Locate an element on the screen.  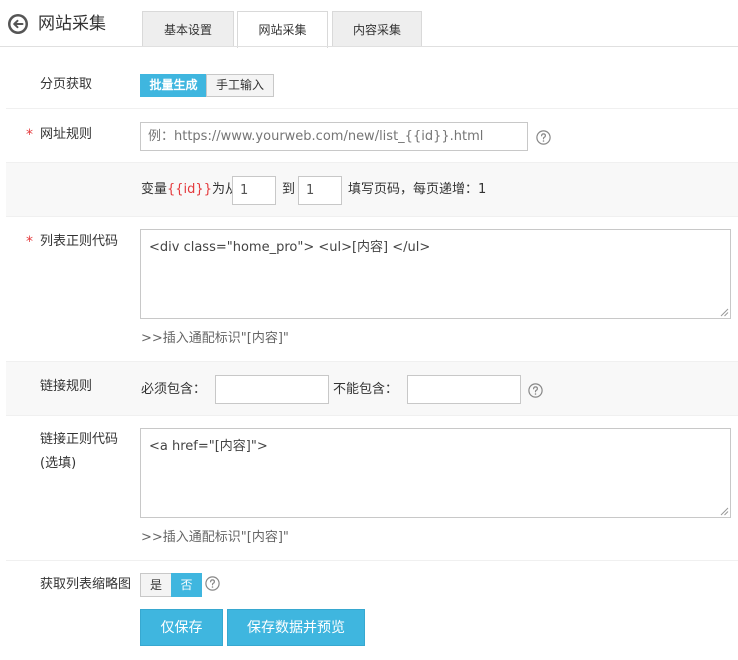
variable-text: 变量{{id}}为从 is located at coordinates (189, 189).